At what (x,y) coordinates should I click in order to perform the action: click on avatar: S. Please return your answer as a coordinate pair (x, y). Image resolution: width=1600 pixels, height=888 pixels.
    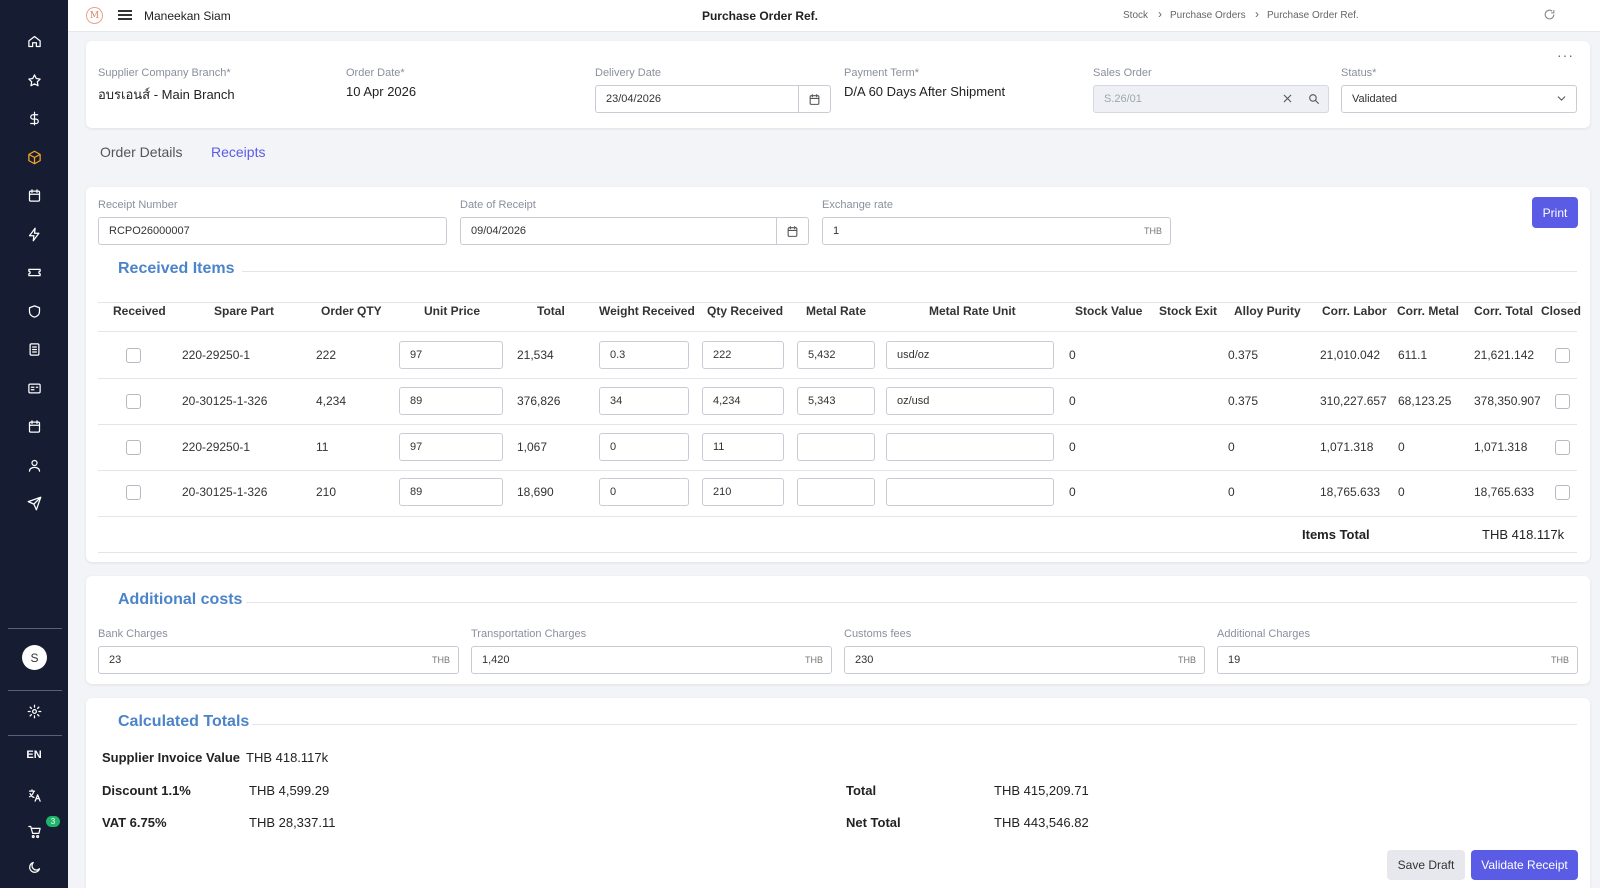
    Looking at the image, I should click on (34, 657).